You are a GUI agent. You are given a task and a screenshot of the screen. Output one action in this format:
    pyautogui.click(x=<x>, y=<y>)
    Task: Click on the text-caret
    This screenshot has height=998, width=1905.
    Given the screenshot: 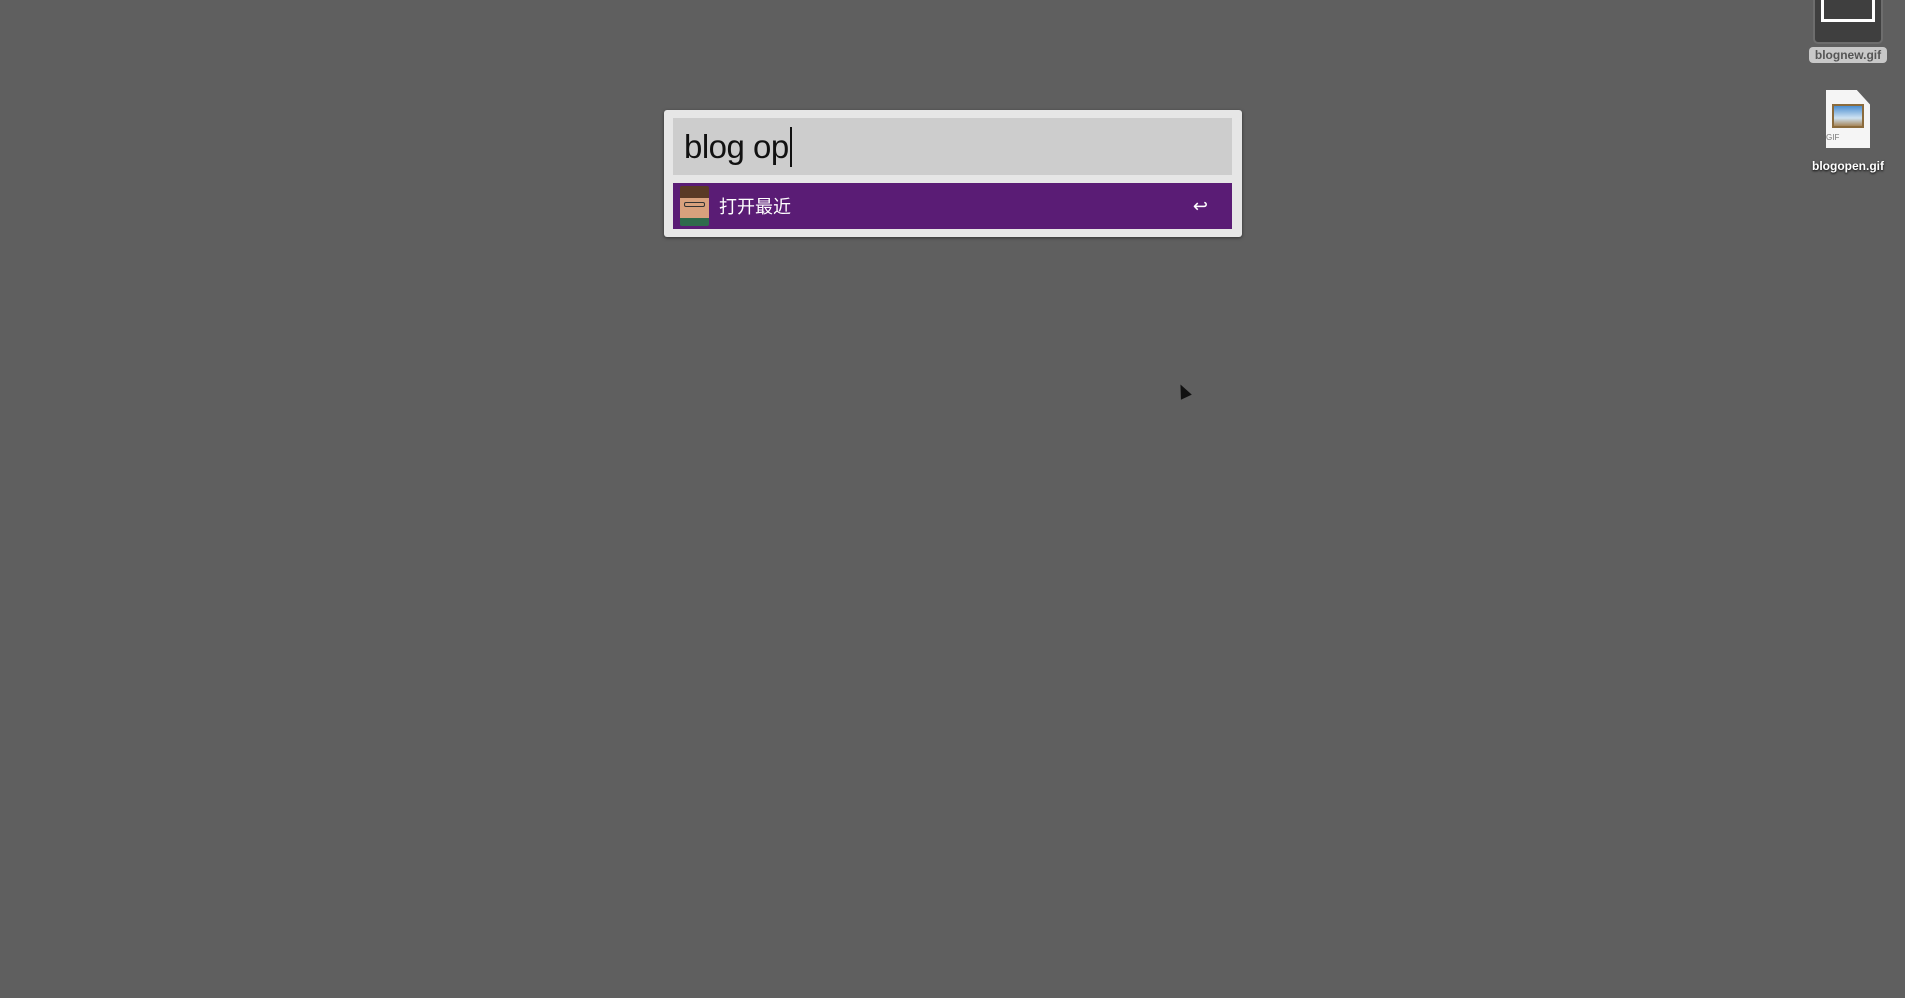 What is the action you would take?
    pyautogui.click(x=790, y=146)
    